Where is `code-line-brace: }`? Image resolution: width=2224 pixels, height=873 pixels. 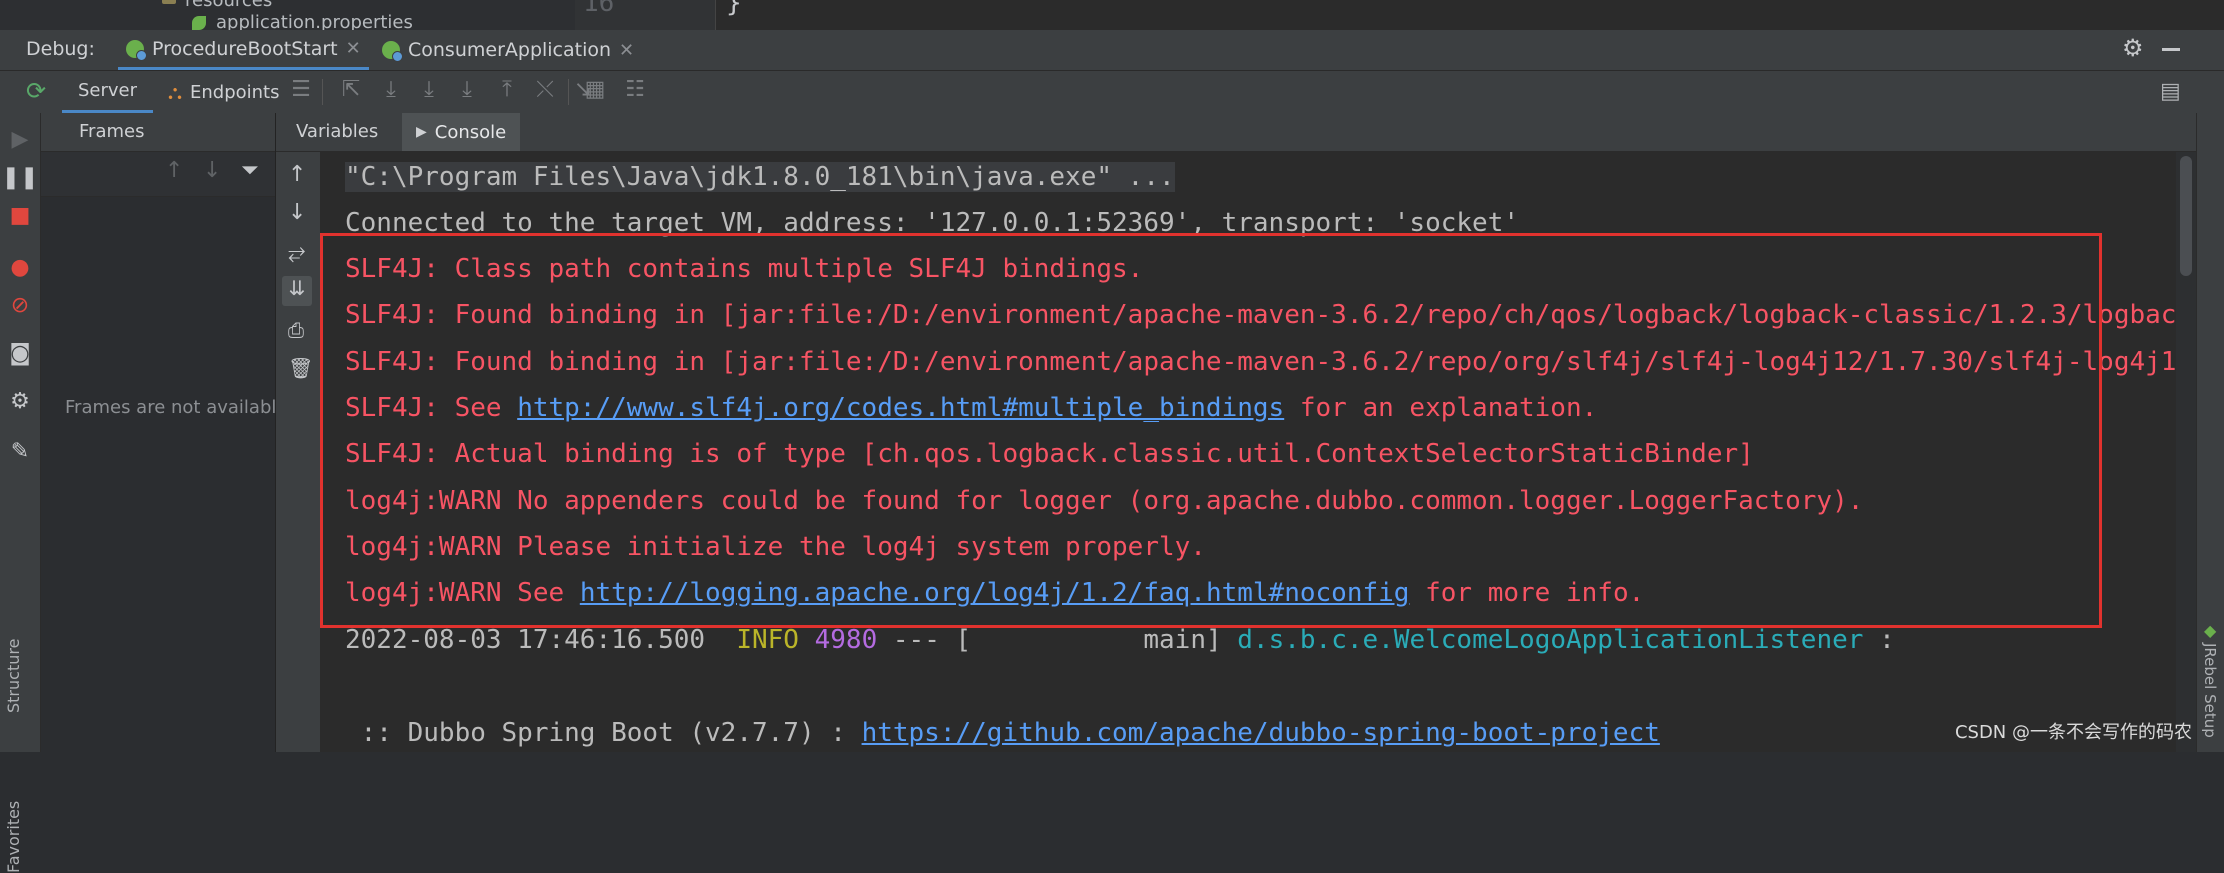
code-line-brace: } is located at coordinates (734, 9).